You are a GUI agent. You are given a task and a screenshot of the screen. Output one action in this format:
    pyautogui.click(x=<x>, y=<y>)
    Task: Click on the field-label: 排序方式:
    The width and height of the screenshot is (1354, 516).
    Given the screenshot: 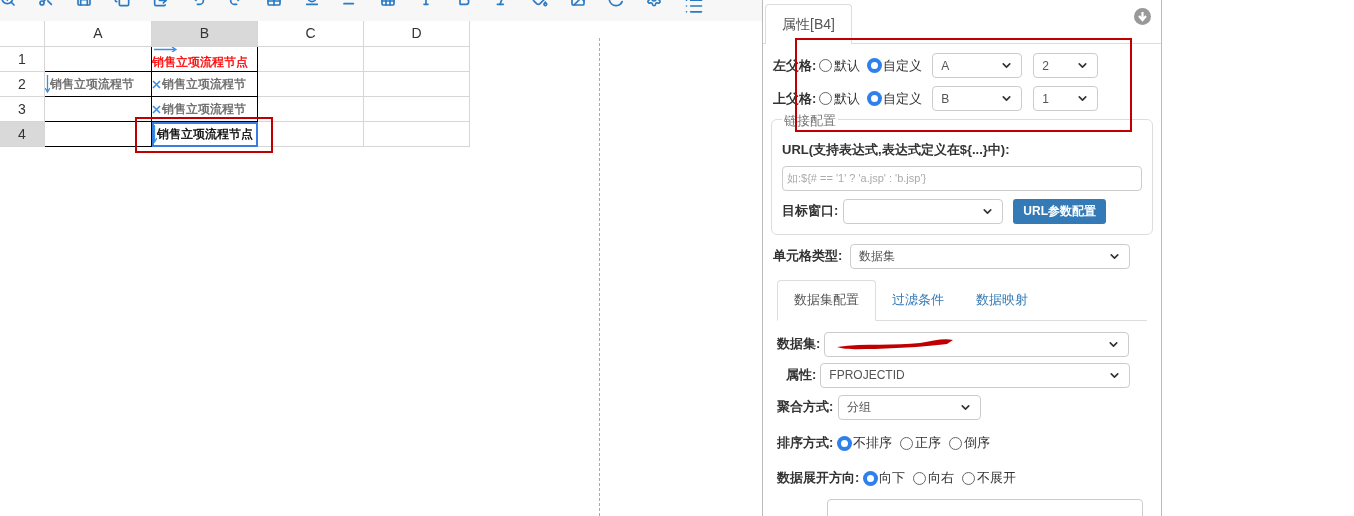 What is the action you would take?
    pyautogui.click(x=805, y=443)
    